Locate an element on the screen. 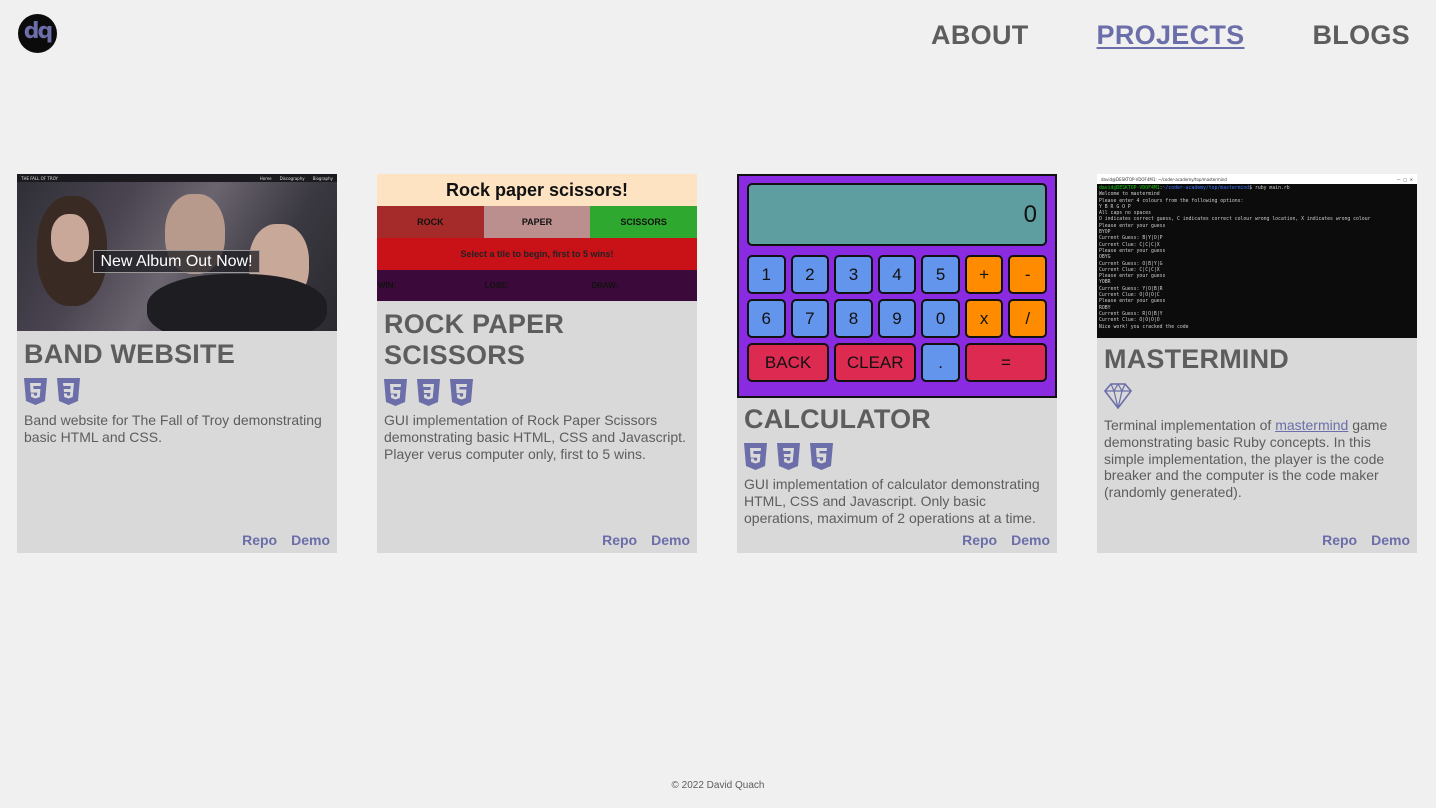  calc-key-back: BACK is located at coordinates (788, 362).